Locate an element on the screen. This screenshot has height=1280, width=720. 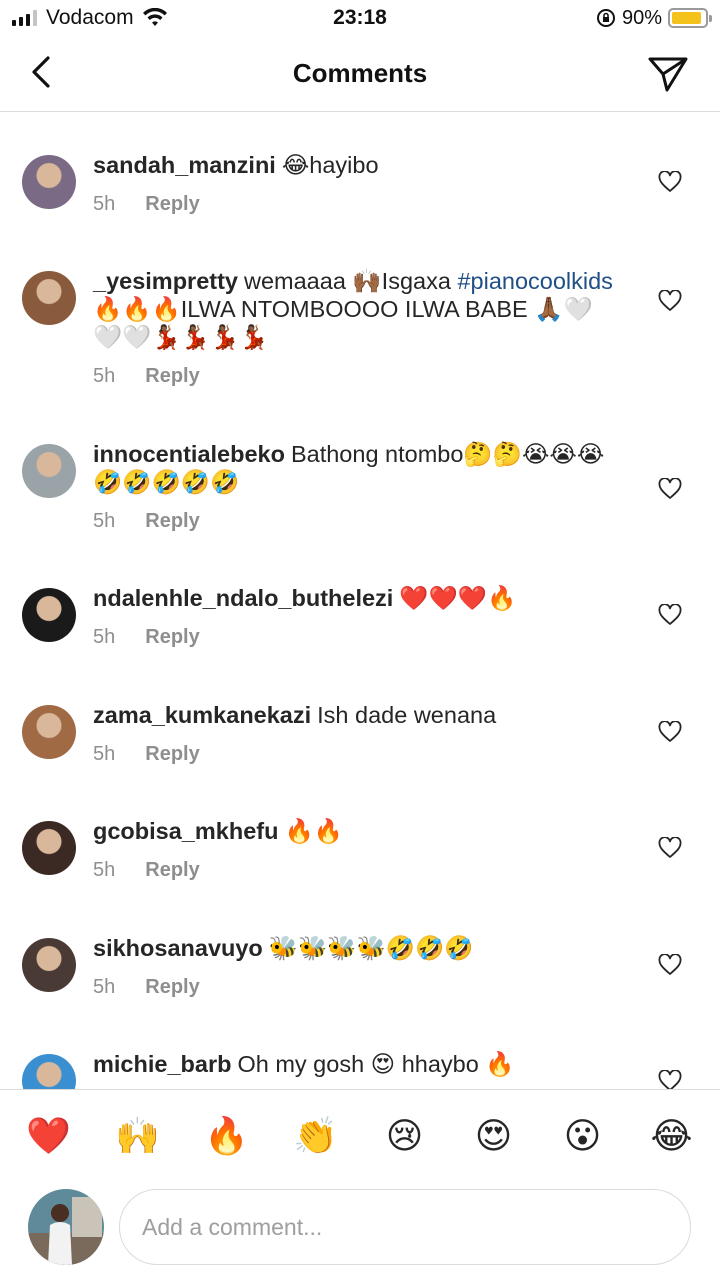
quick-reaction-emoji: 😮 is located at coordinates (583, 1135).